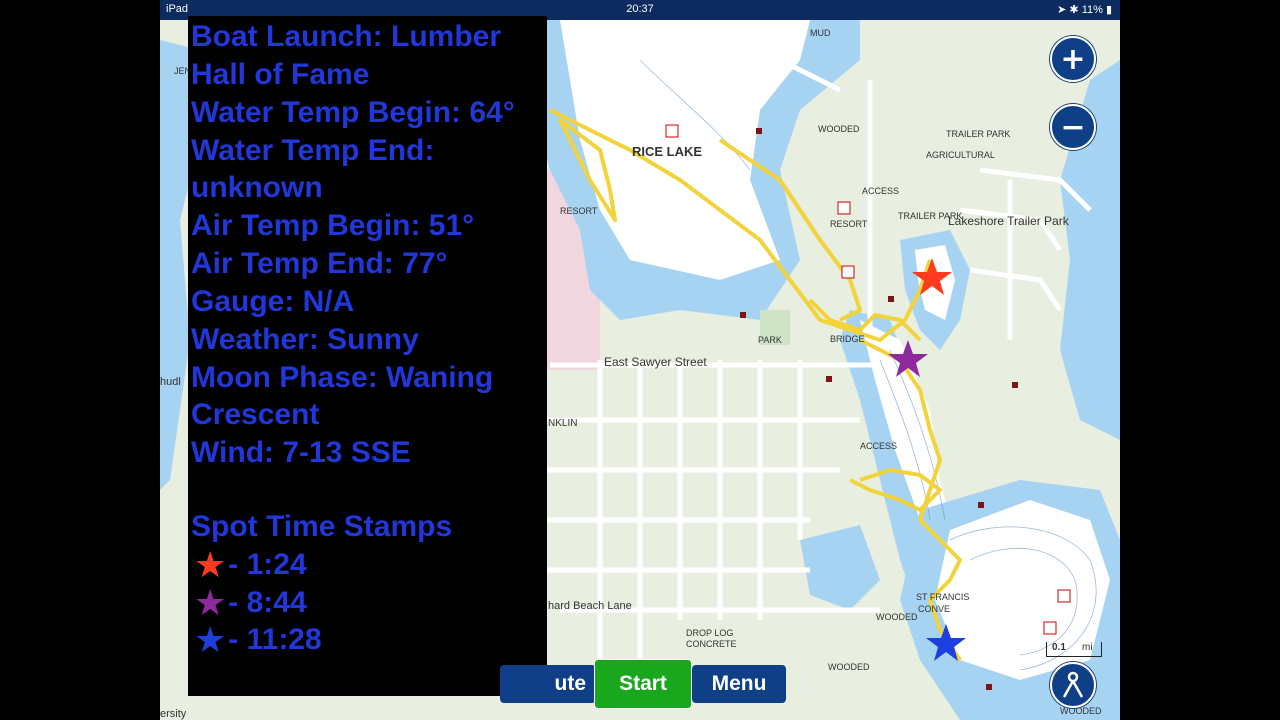 The image size is (1280, 720). I want to click on compass-button, so click(1073, 685).